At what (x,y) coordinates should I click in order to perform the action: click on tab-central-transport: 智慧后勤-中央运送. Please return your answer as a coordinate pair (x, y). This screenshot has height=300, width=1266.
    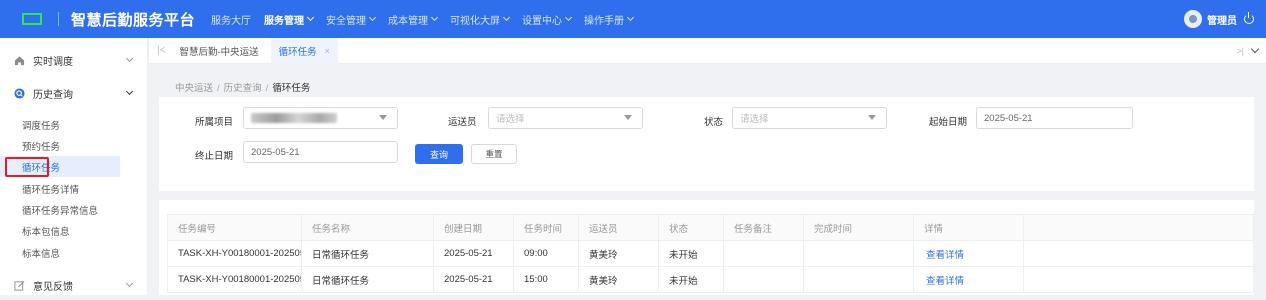
    Looking at the image, I should click on (218, 51).